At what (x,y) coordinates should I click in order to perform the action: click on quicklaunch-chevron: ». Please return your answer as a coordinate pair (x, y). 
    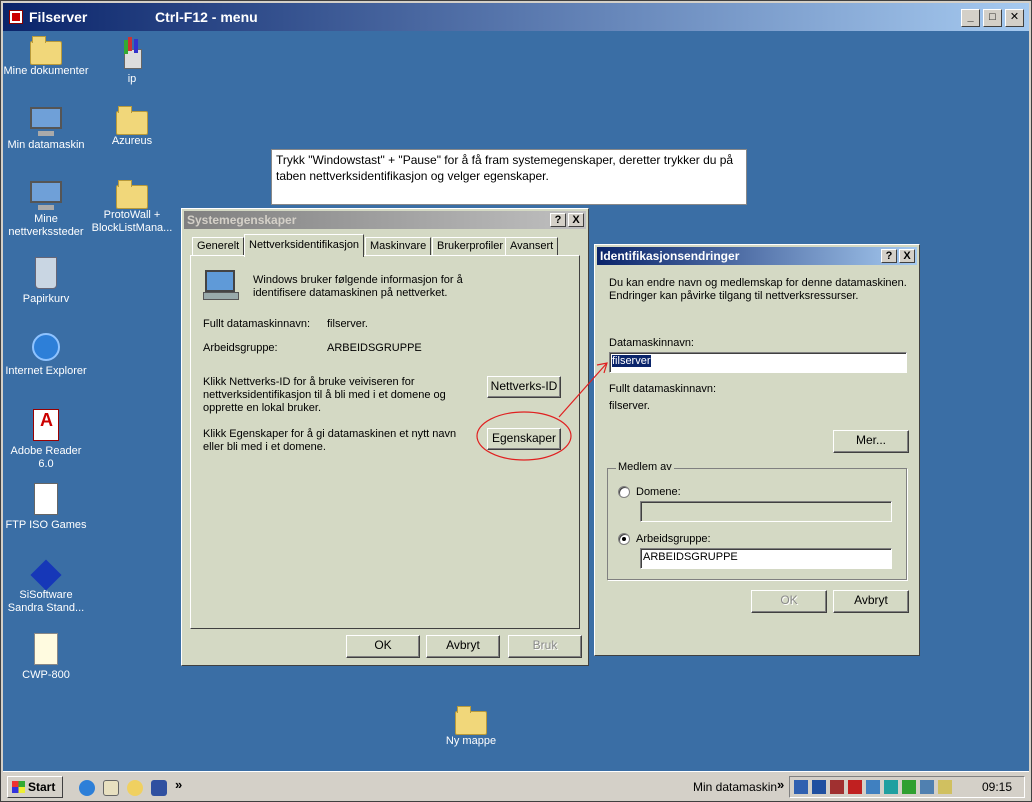
    Looking at the image, I should click on (178, 784).